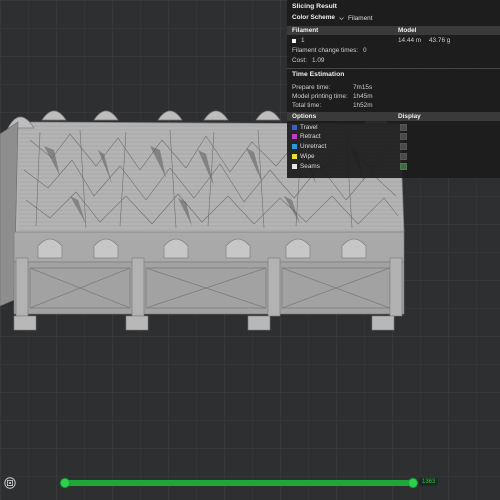 This screenshot has width=500, height=500. What do you see at coordinates (305, 30) in the screenshot?
I see `filament-header: Filament` at bounding box center [305, 30].